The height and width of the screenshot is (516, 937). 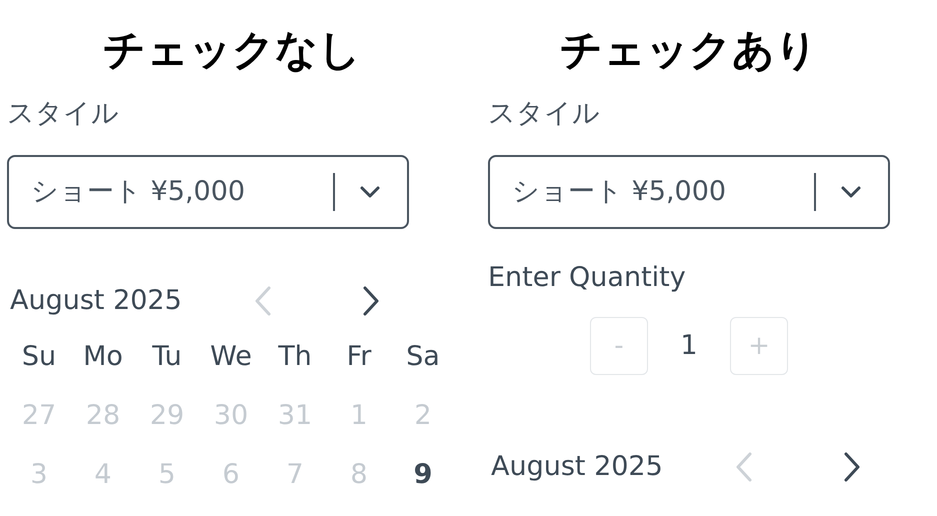 I want to click on quantity-value: 1, so click(x=689, y=345).